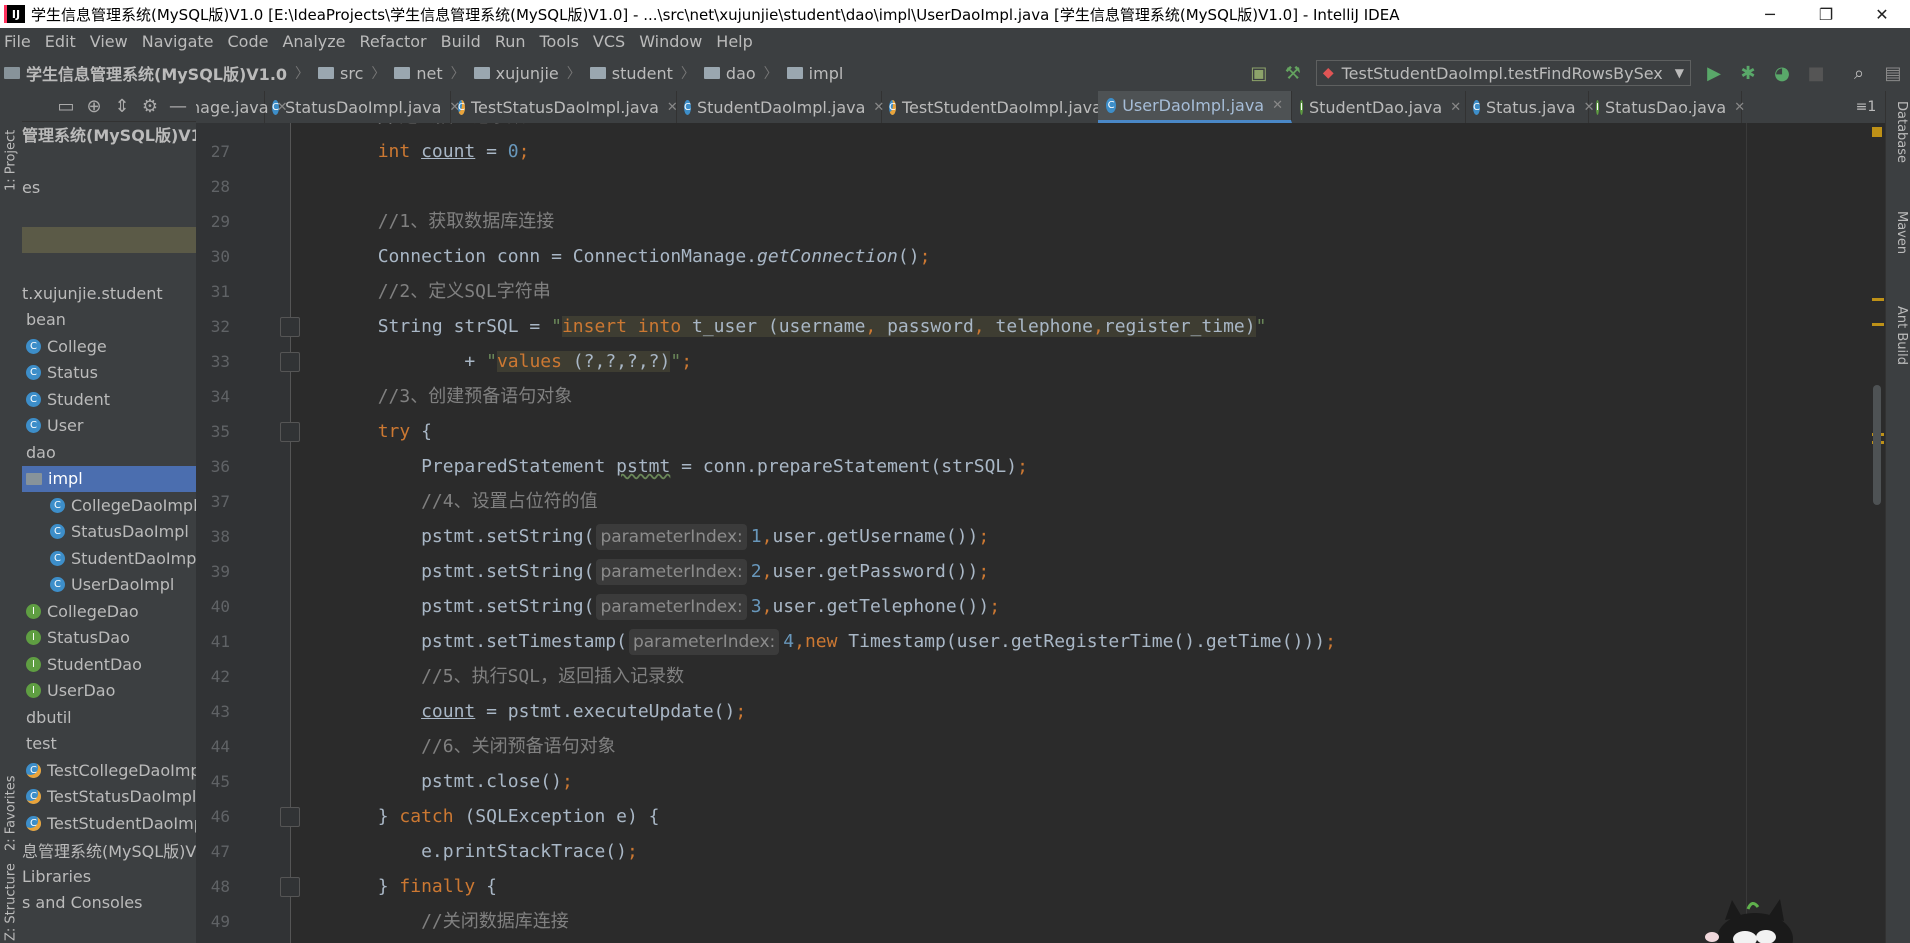 The width and height of the screenshot is (1910, 943). What do you see at coordinates (19, 41) in the screenshot?
I see `menu-file: File` at bounding box center [19, 41].